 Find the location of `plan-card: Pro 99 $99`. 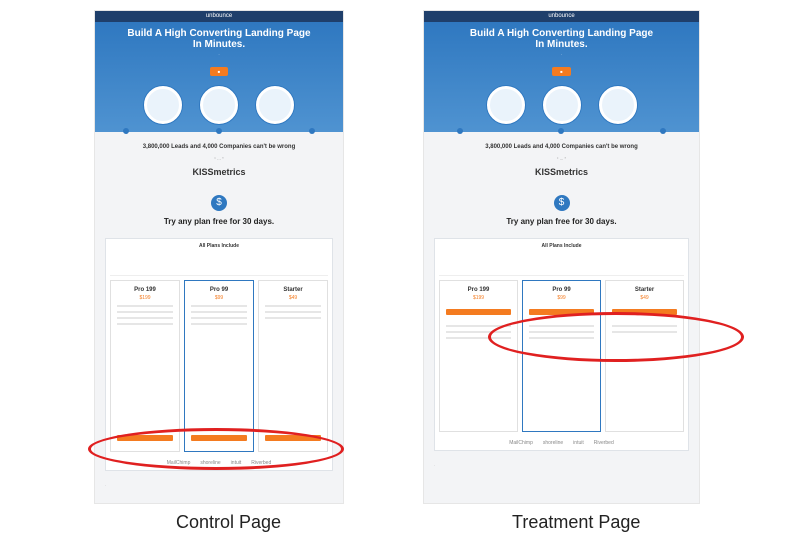

plan-card: Pro 99 $99 is located at coordinates (219, 366).